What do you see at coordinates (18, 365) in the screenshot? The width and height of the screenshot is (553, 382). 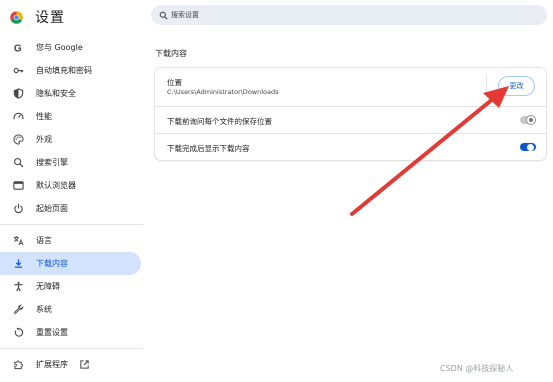 I see `puzzle-icon` at bounding box center [18, 365].